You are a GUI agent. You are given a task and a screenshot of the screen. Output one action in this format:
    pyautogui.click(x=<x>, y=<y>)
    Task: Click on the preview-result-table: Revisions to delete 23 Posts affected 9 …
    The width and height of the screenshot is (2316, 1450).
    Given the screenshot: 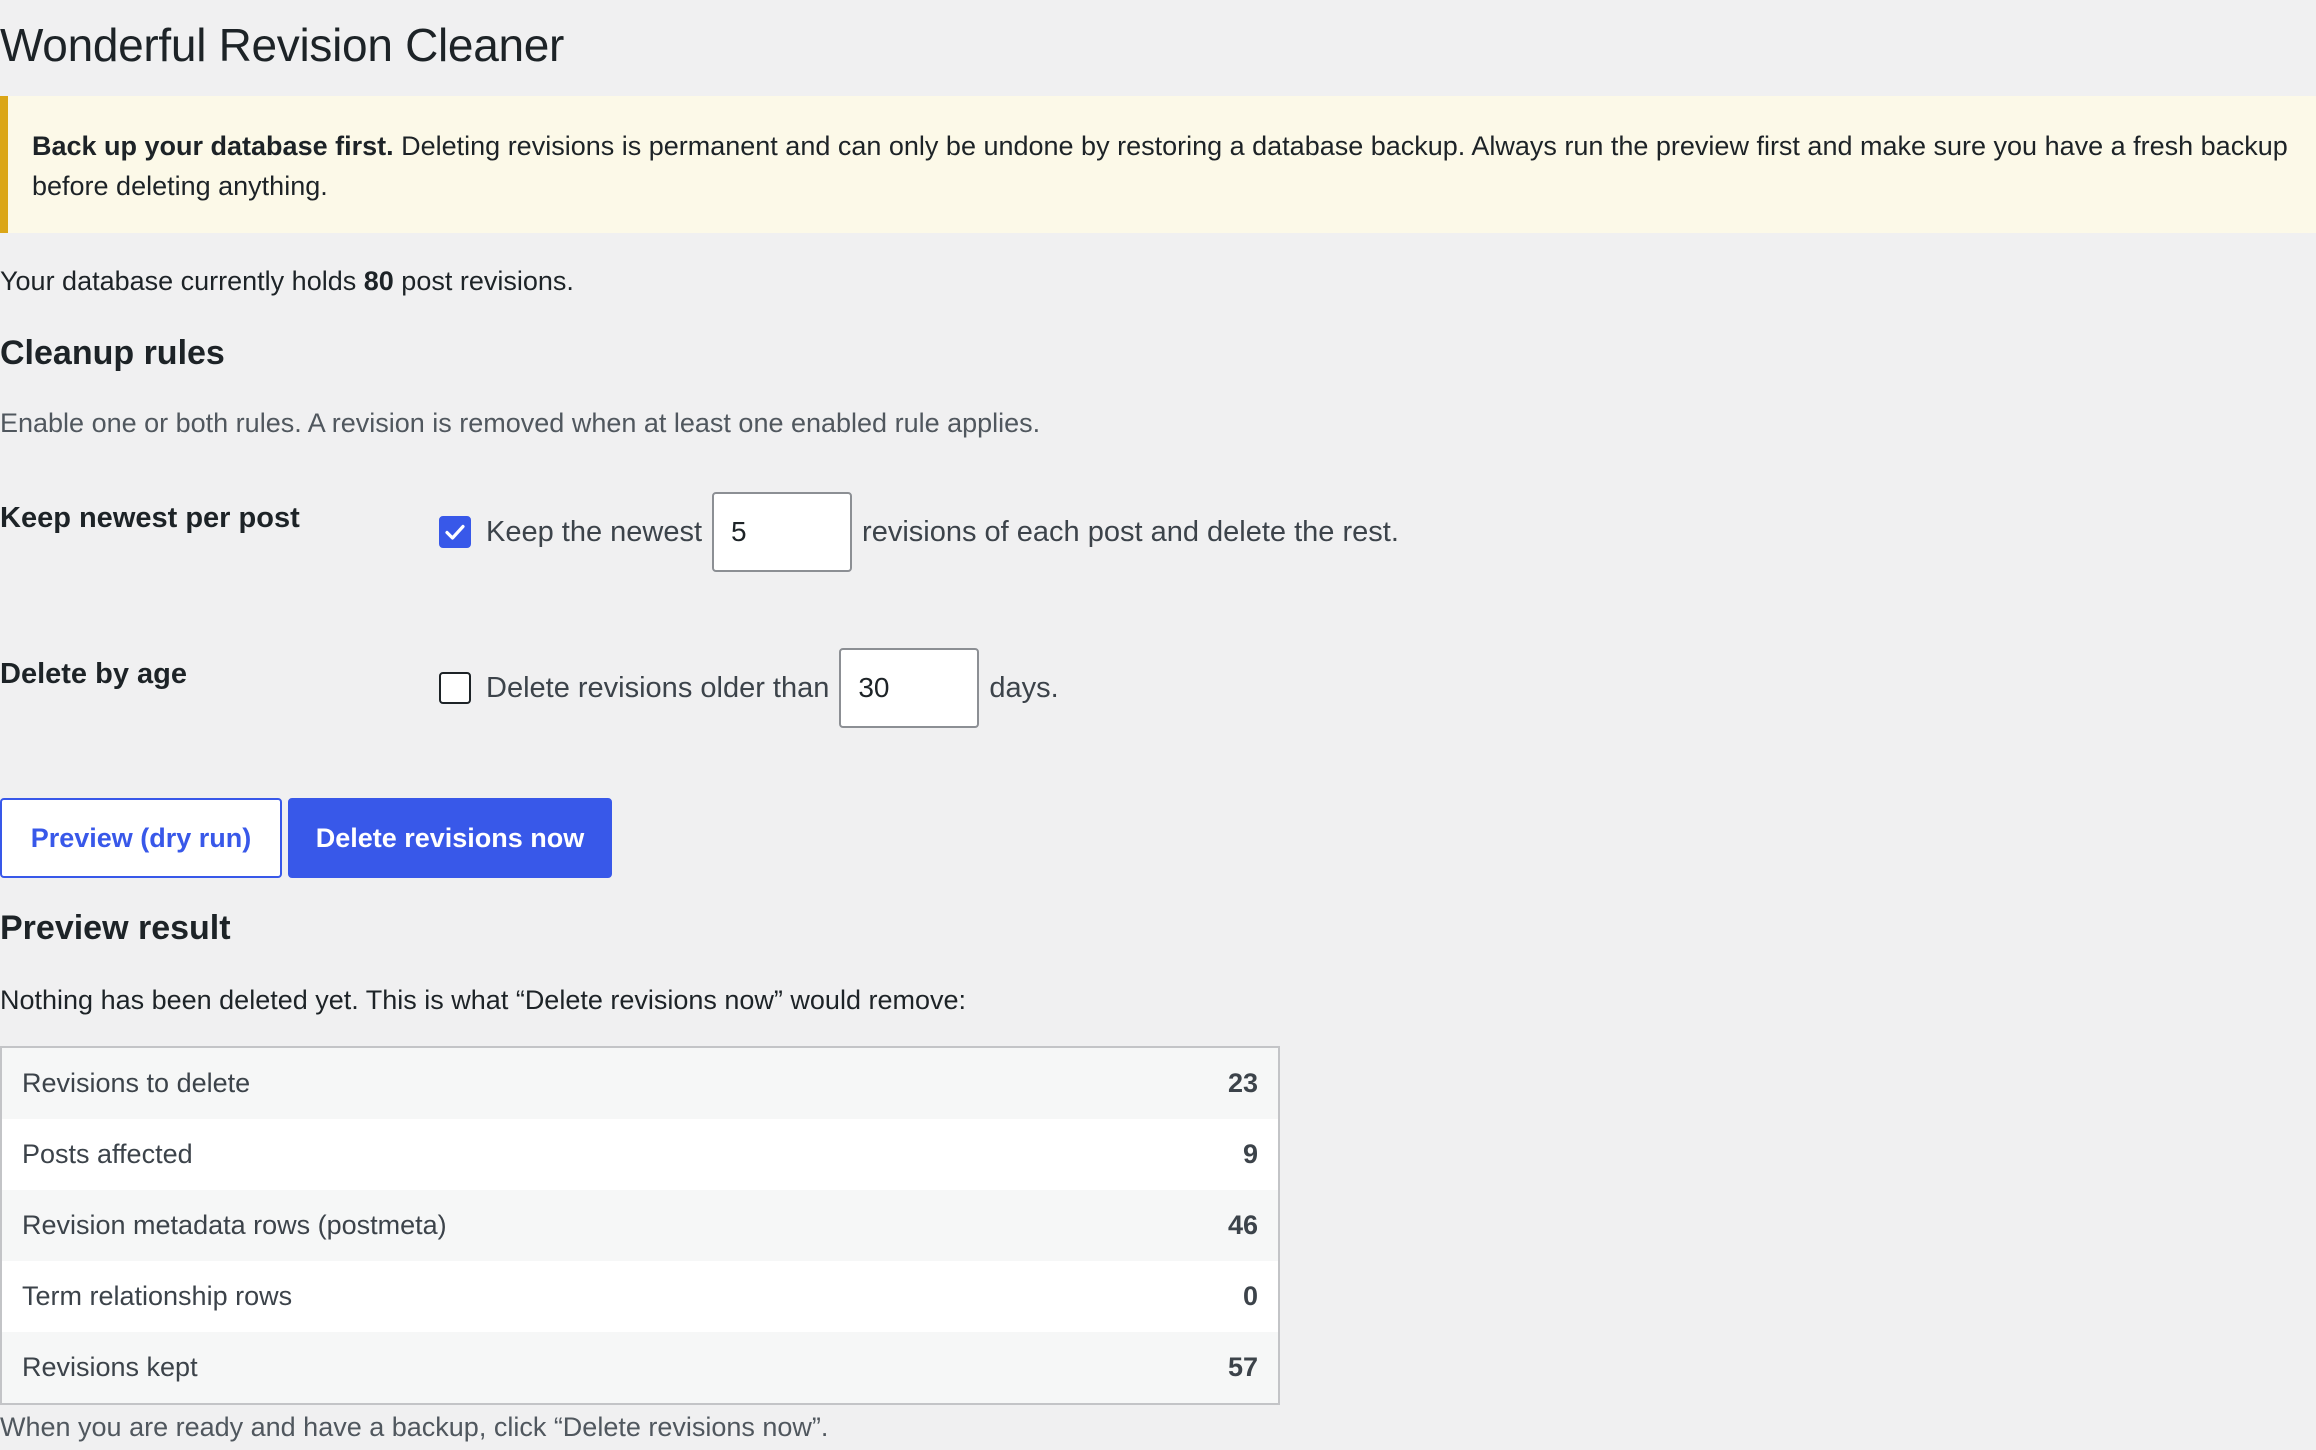 What is the action you would take?
    pyautogui.click(x=640, y=1225)
    